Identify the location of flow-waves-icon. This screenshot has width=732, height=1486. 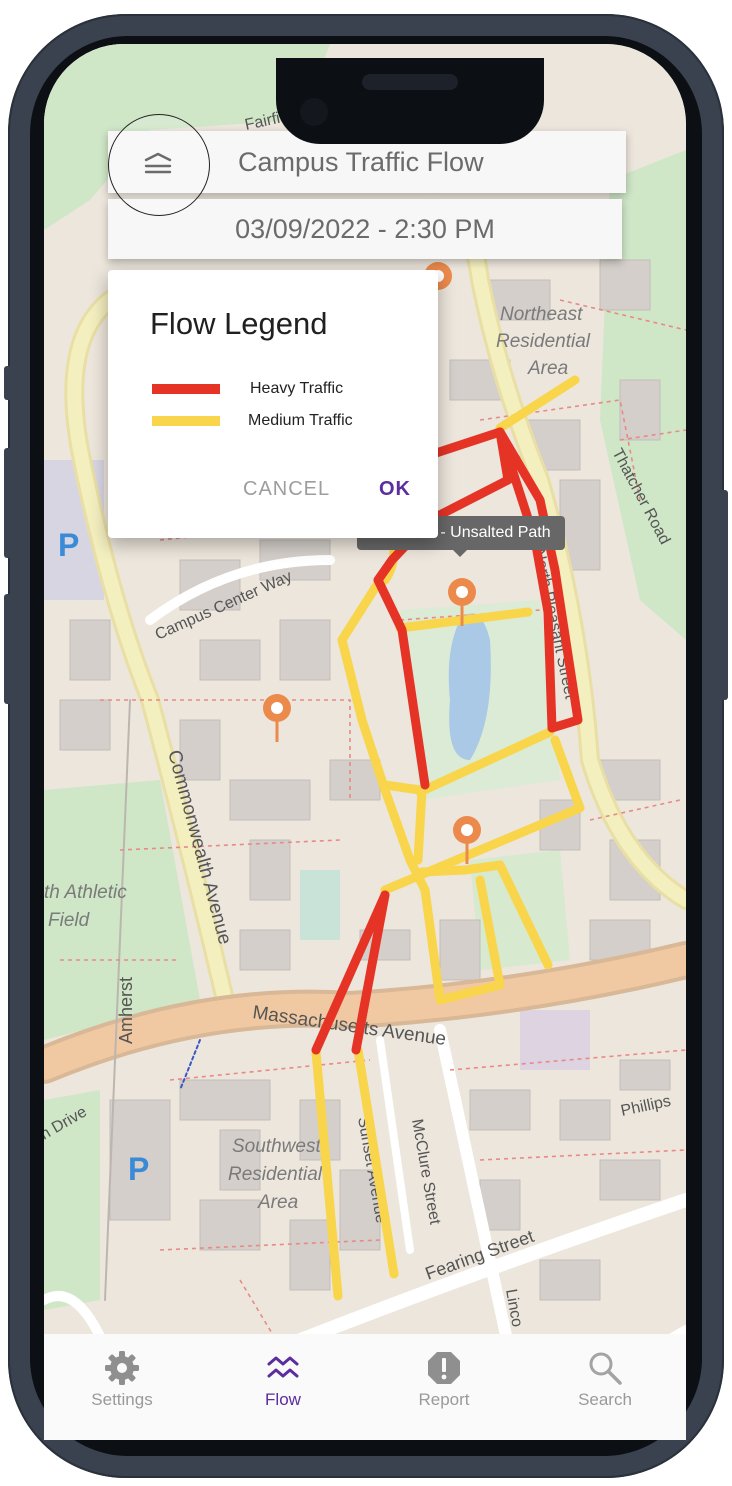
(283, 1367).